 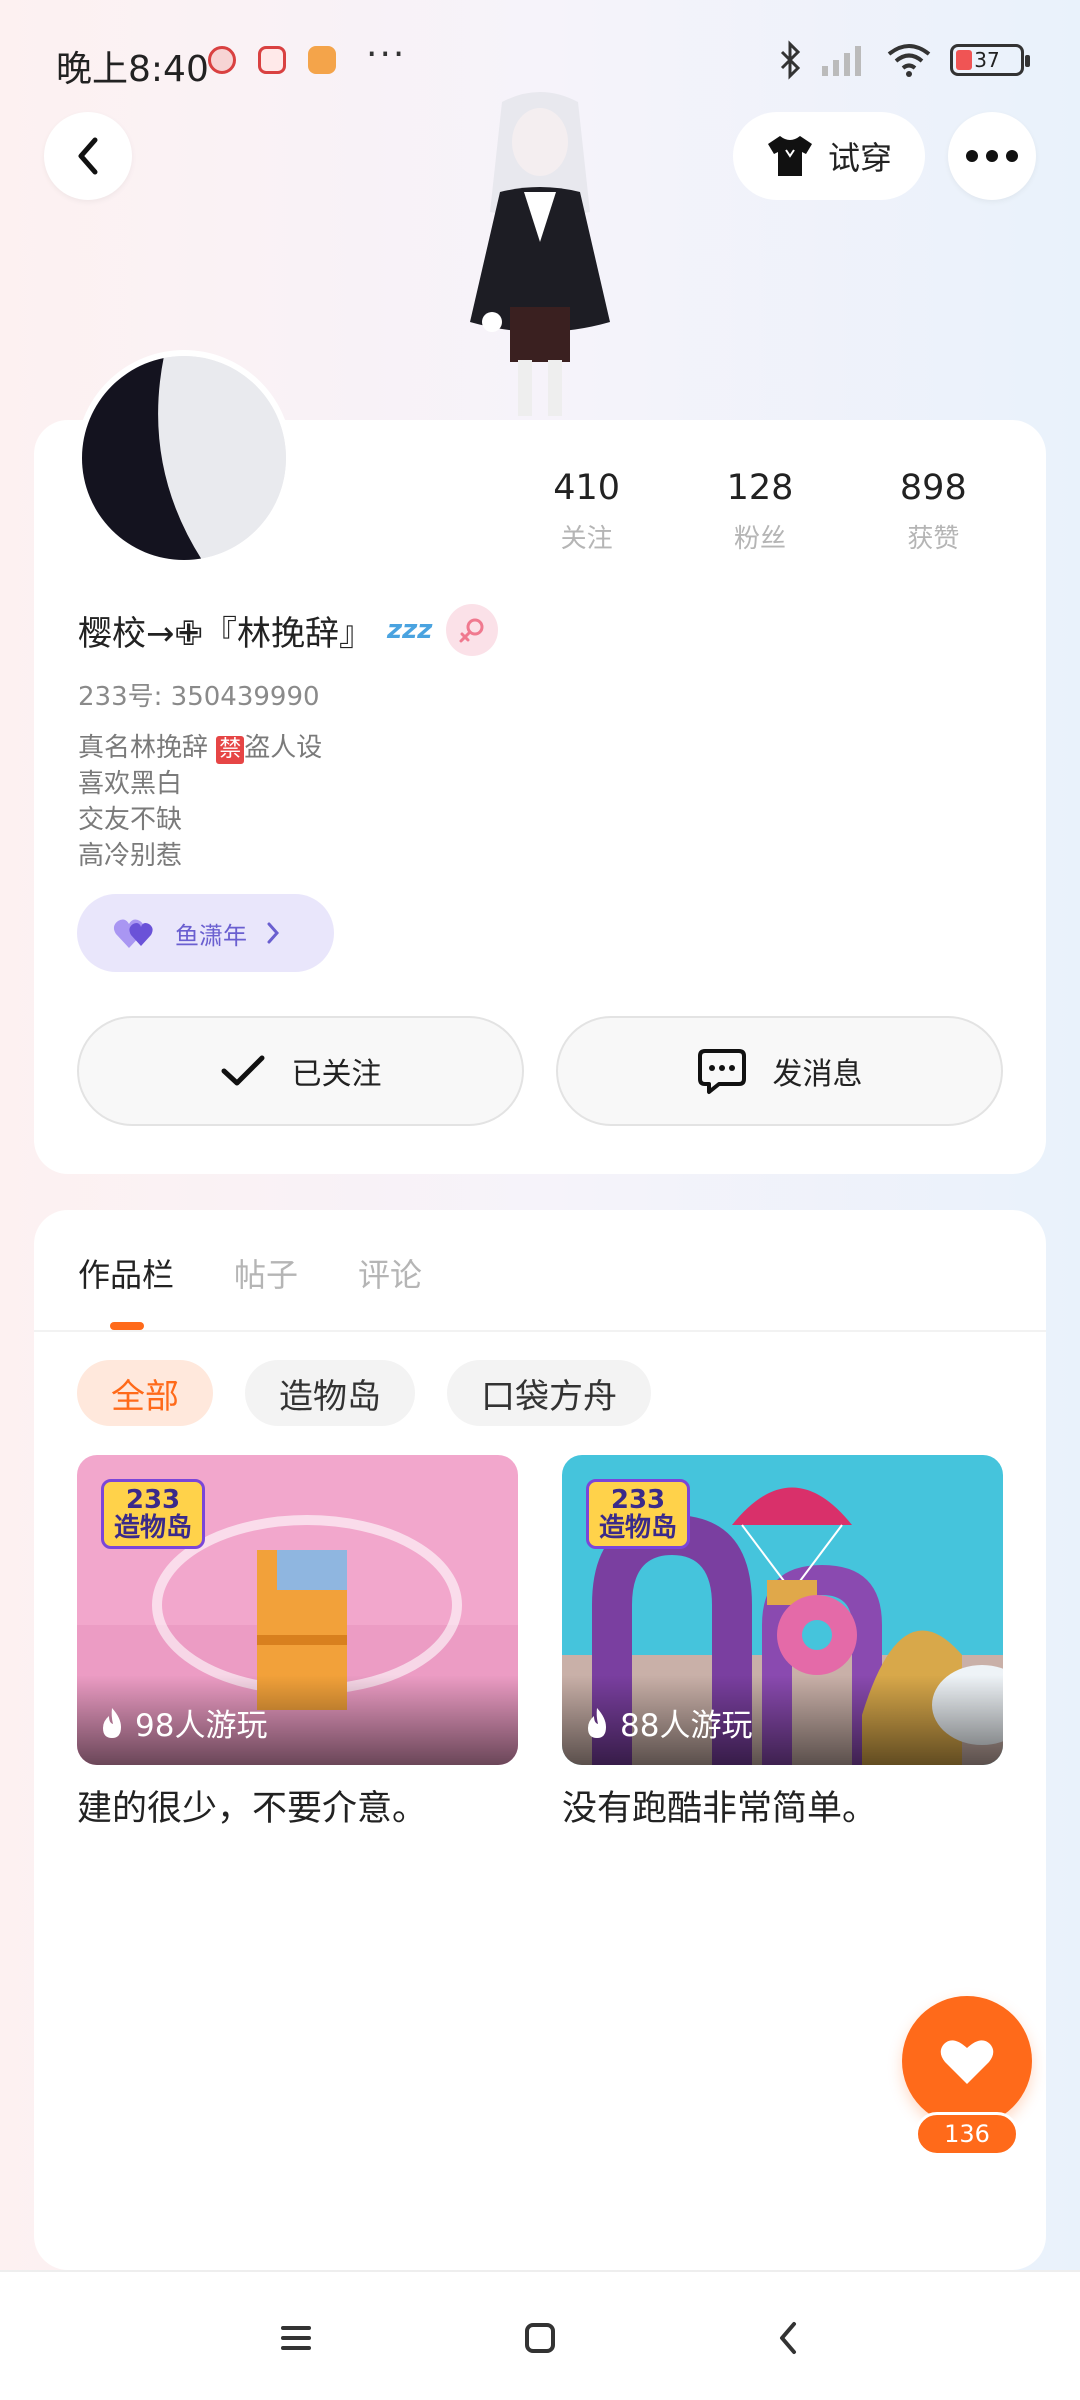 I want to click on menu-icon, so click(x=296, y=2338).